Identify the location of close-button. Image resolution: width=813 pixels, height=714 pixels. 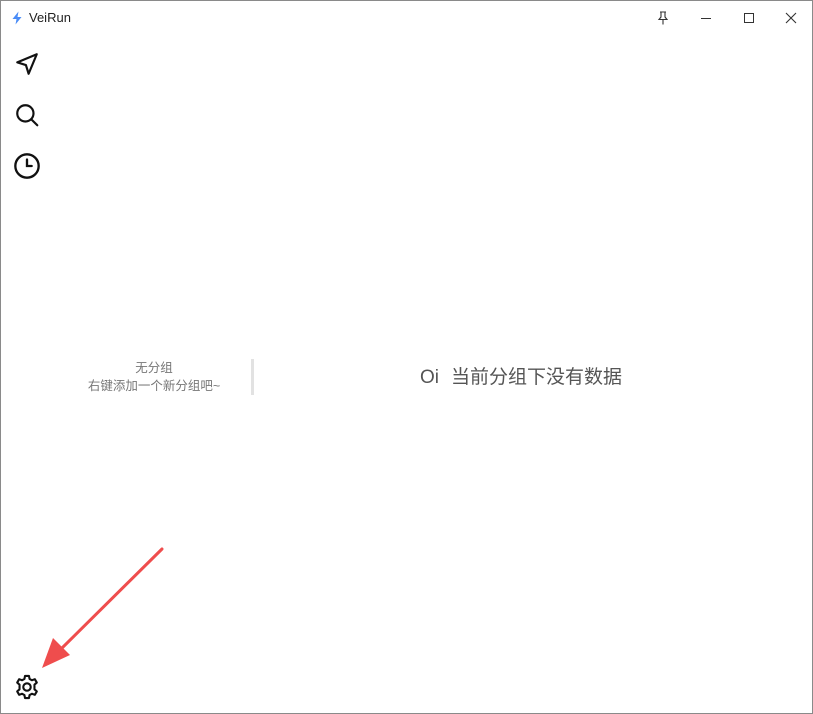
(791, 18).